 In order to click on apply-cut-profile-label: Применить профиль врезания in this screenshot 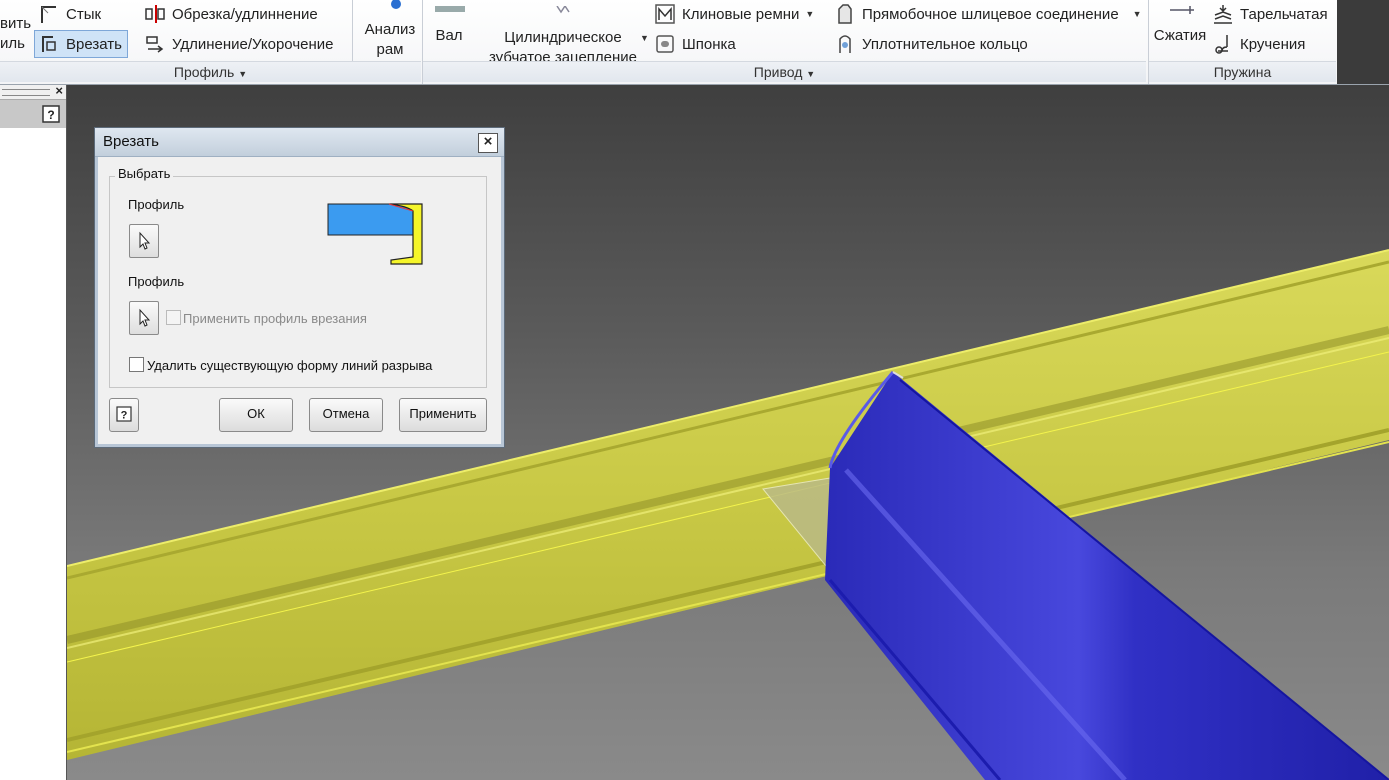, I will do `click(275, 318)`.